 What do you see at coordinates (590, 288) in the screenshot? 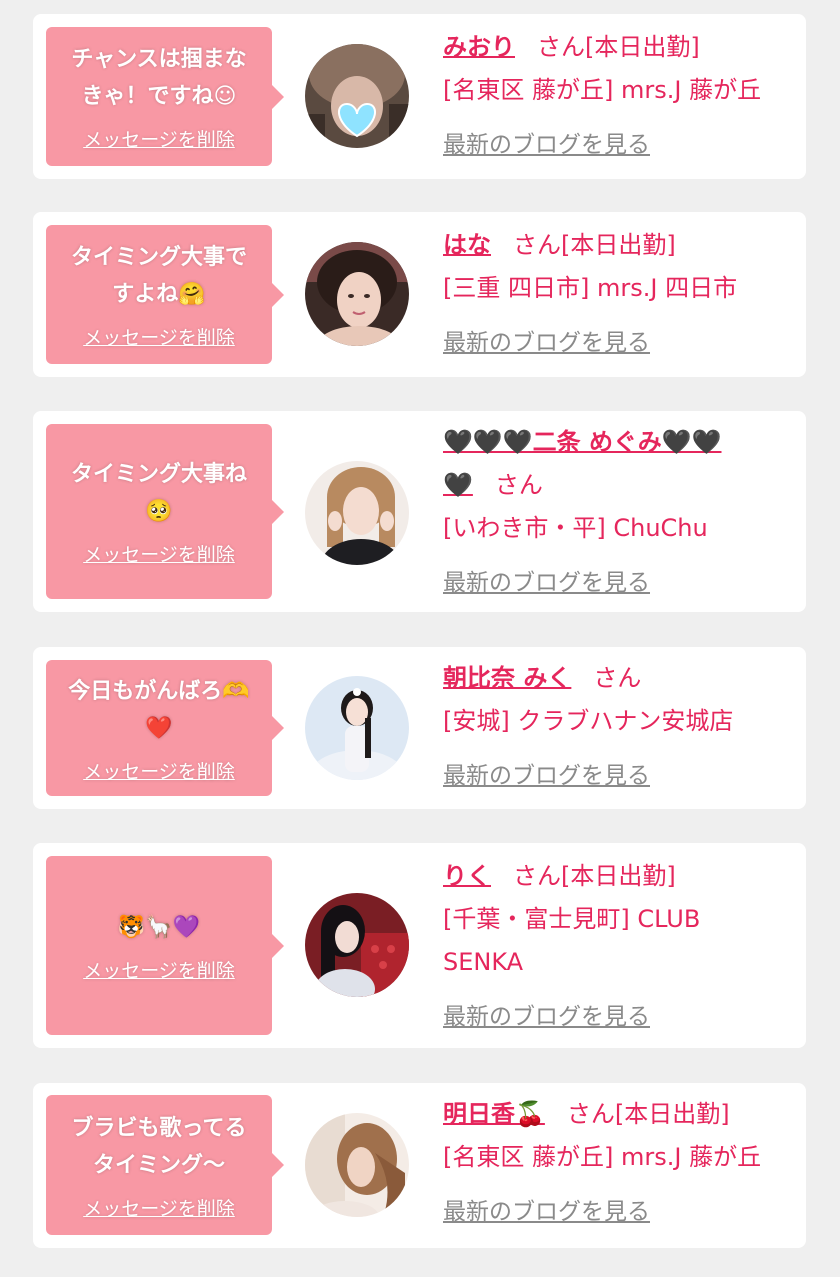
I see `shop-info: [三重 四日市] mrs.J 四日市` at bounding box center [590, 288].